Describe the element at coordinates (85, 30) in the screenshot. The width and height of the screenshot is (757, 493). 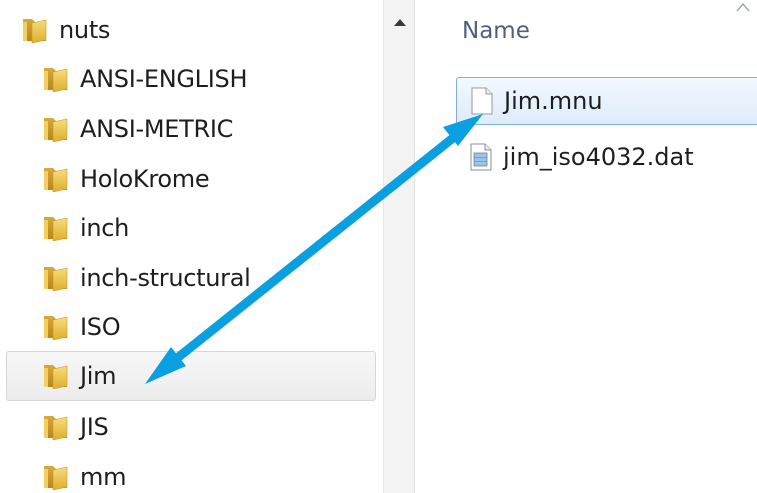
I see `tree-item-label: nuts` at that location.